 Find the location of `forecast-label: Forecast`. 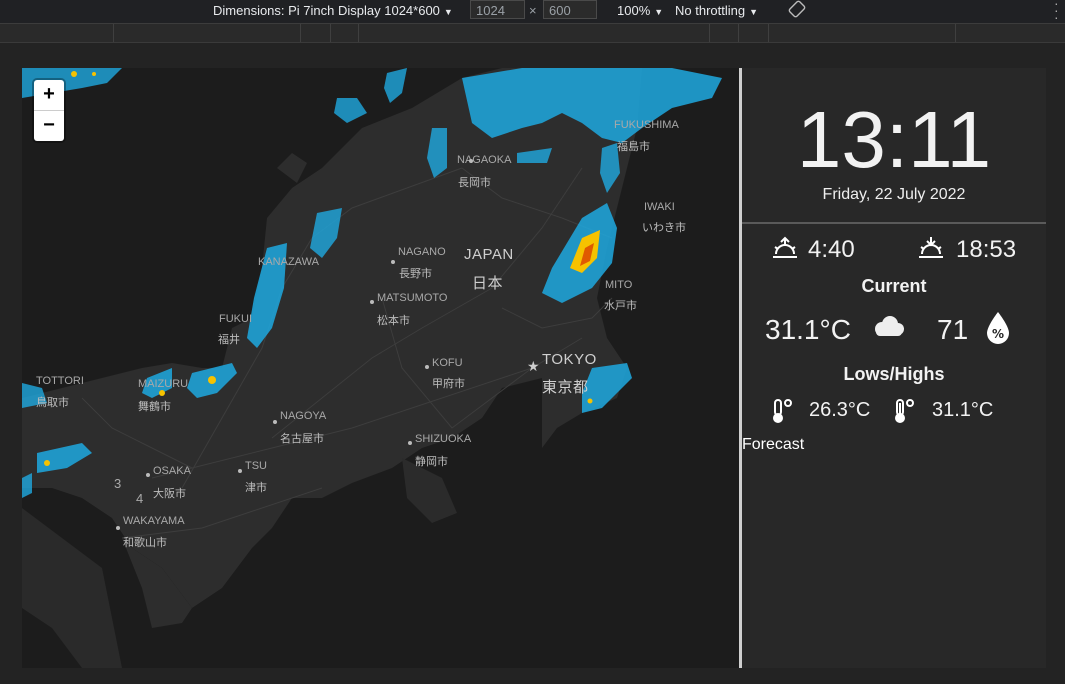

forecast-label: Forecast is located at coordinates (773, 444).